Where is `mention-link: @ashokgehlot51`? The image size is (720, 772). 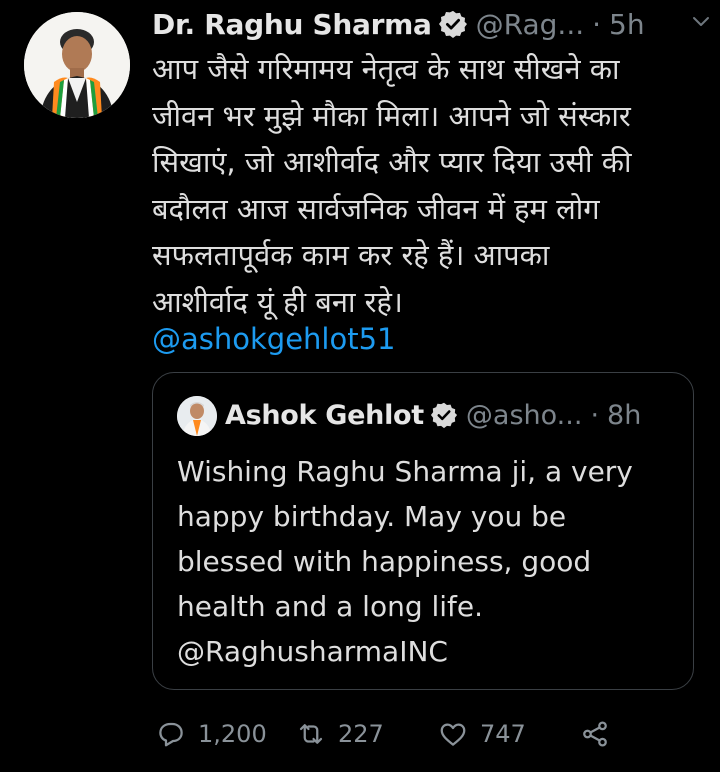
mention-link: @ashokgehlot51 is located at coordinates (274, 339).